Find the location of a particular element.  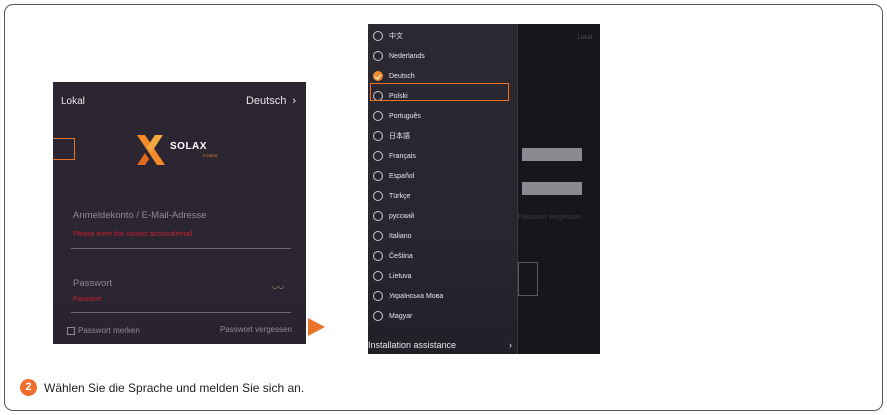

language-label: Magyar is located at coordinates (401, 316).